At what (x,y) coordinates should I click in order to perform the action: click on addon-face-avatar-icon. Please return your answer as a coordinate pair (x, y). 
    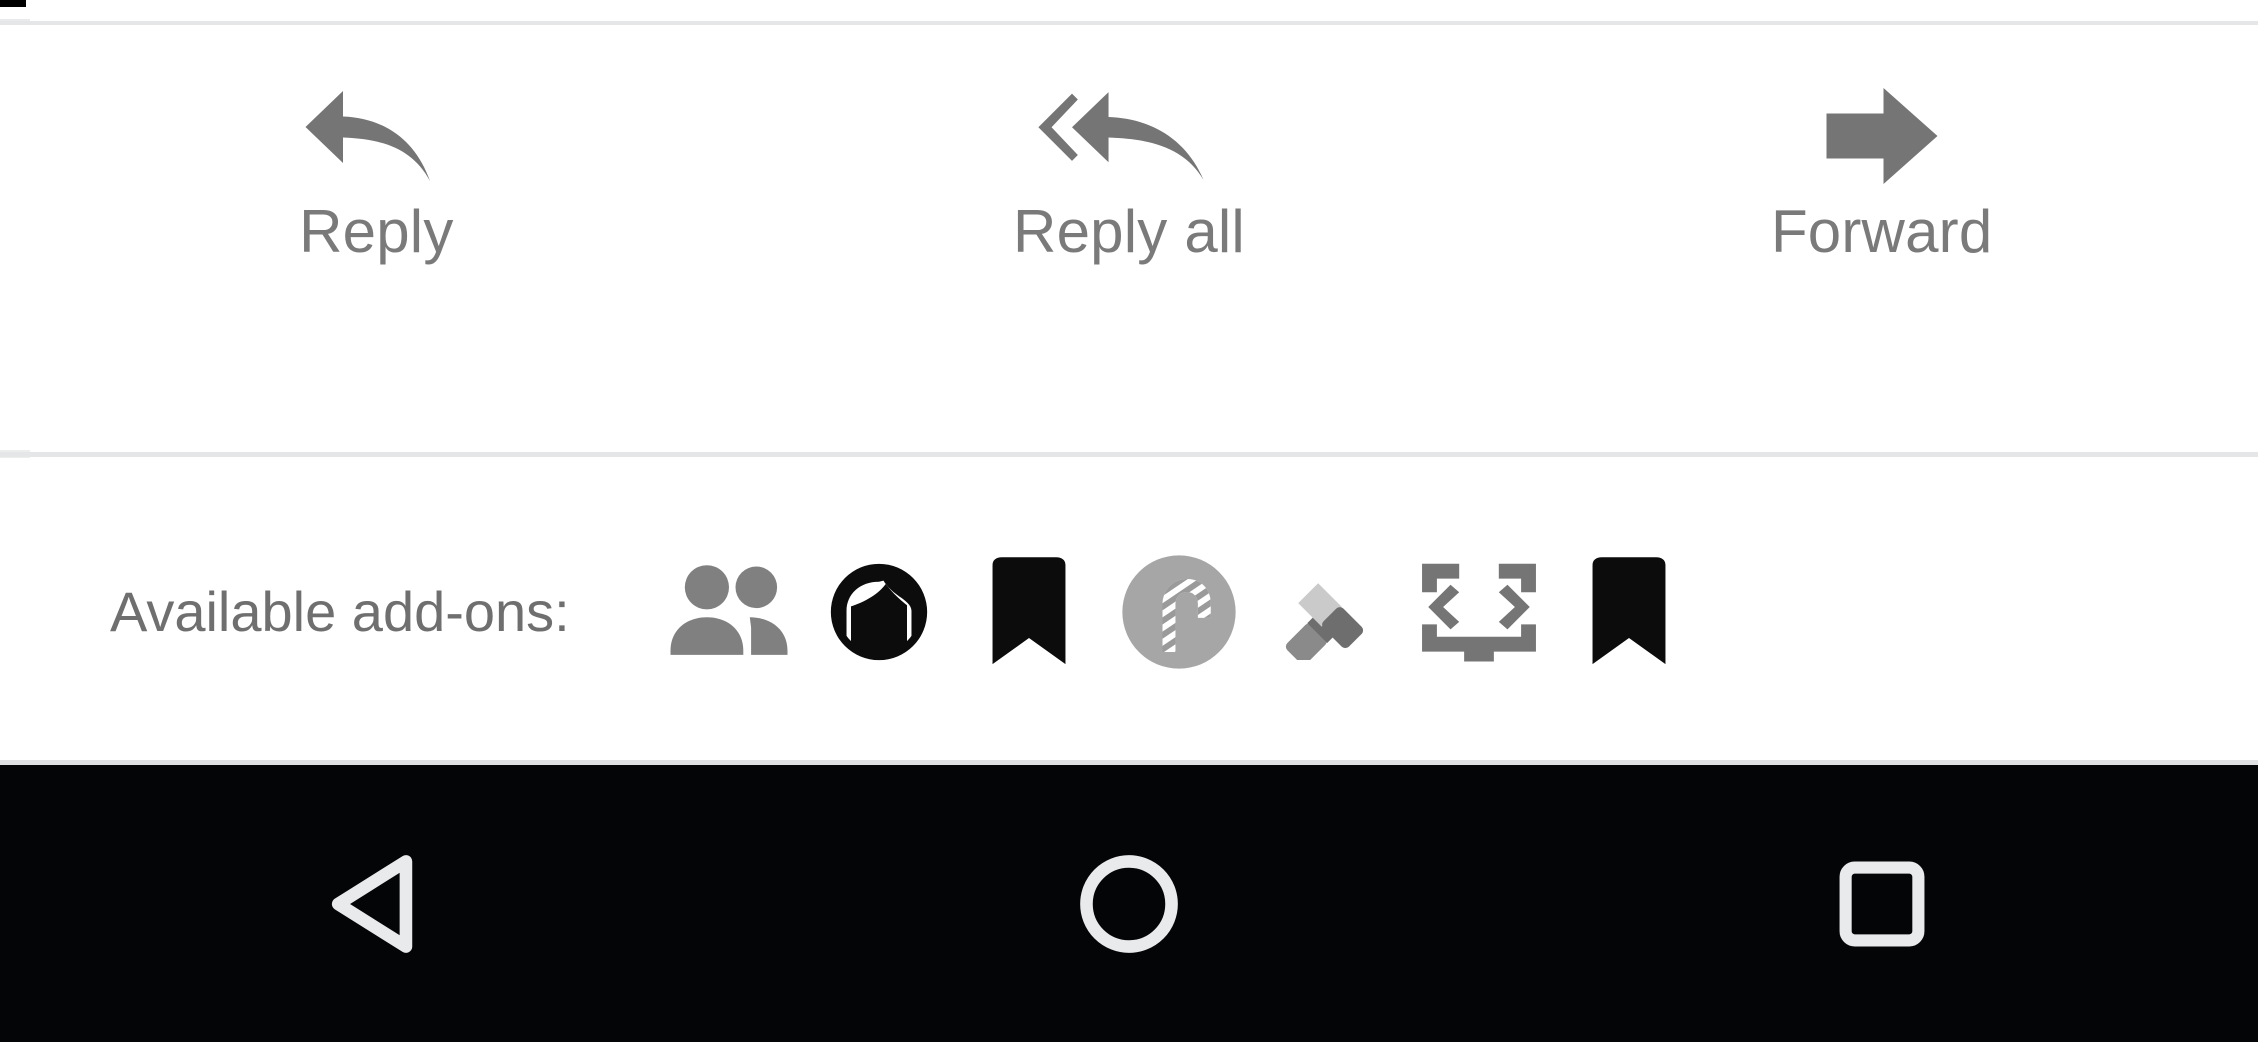
    Looking at the image, I should click on (879, 612).